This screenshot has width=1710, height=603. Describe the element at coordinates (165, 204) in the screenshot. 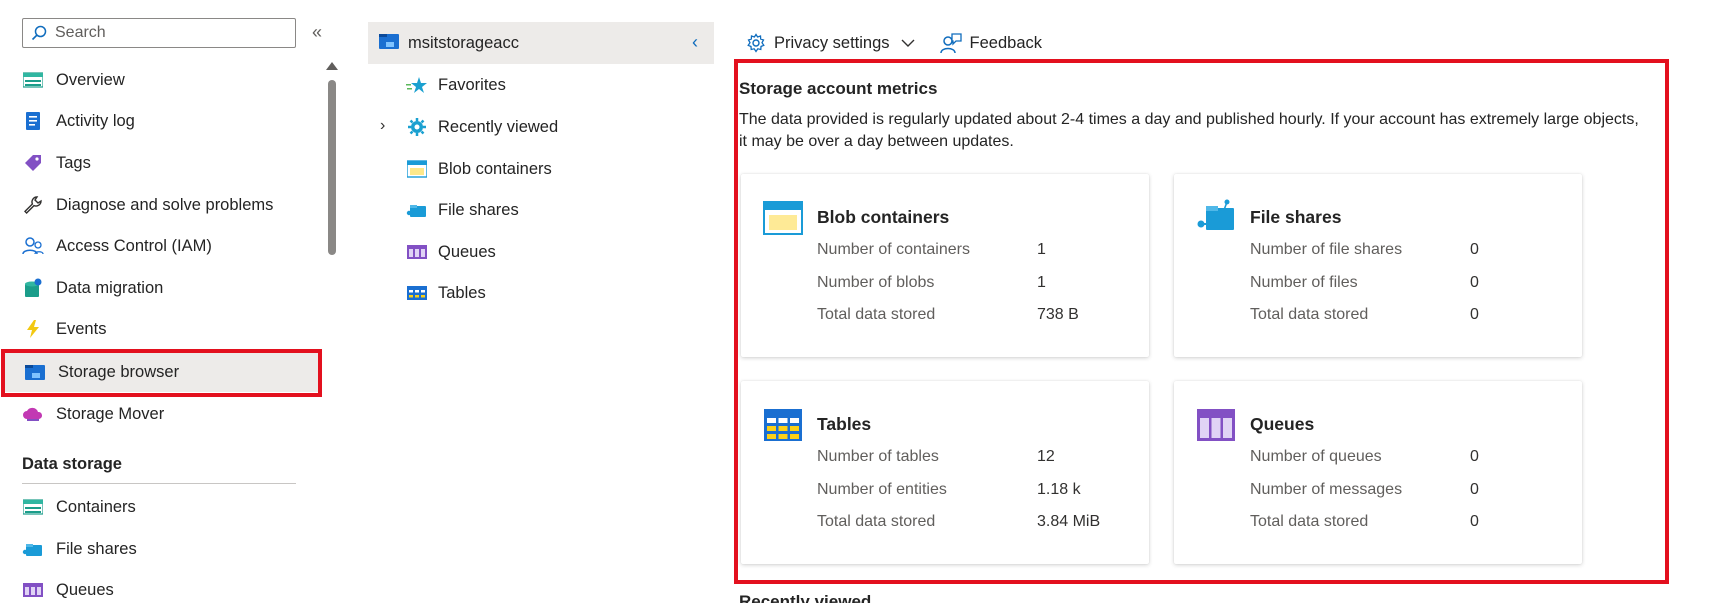

I see `nav-item-label: Diagnose and solve problems` at that location.